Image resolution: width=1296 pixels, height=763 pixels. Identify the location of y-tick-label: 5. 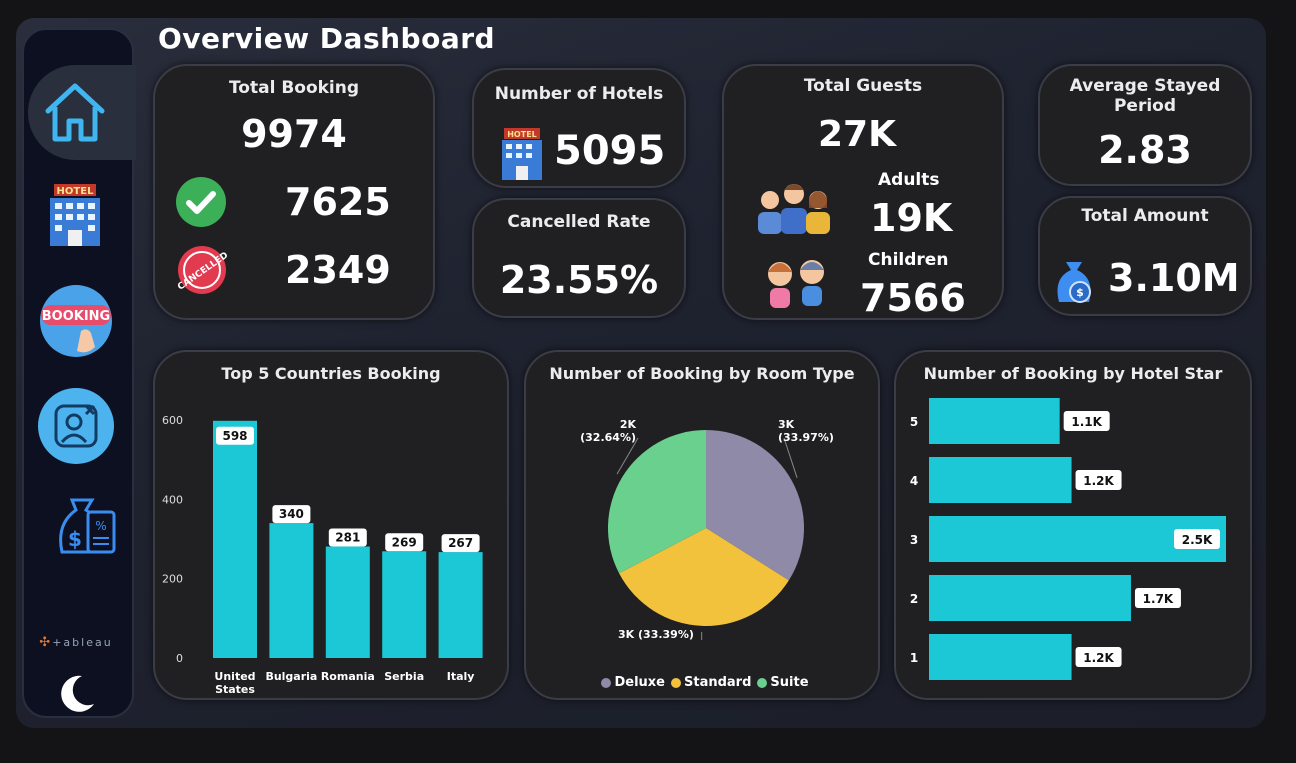
(914, 422).